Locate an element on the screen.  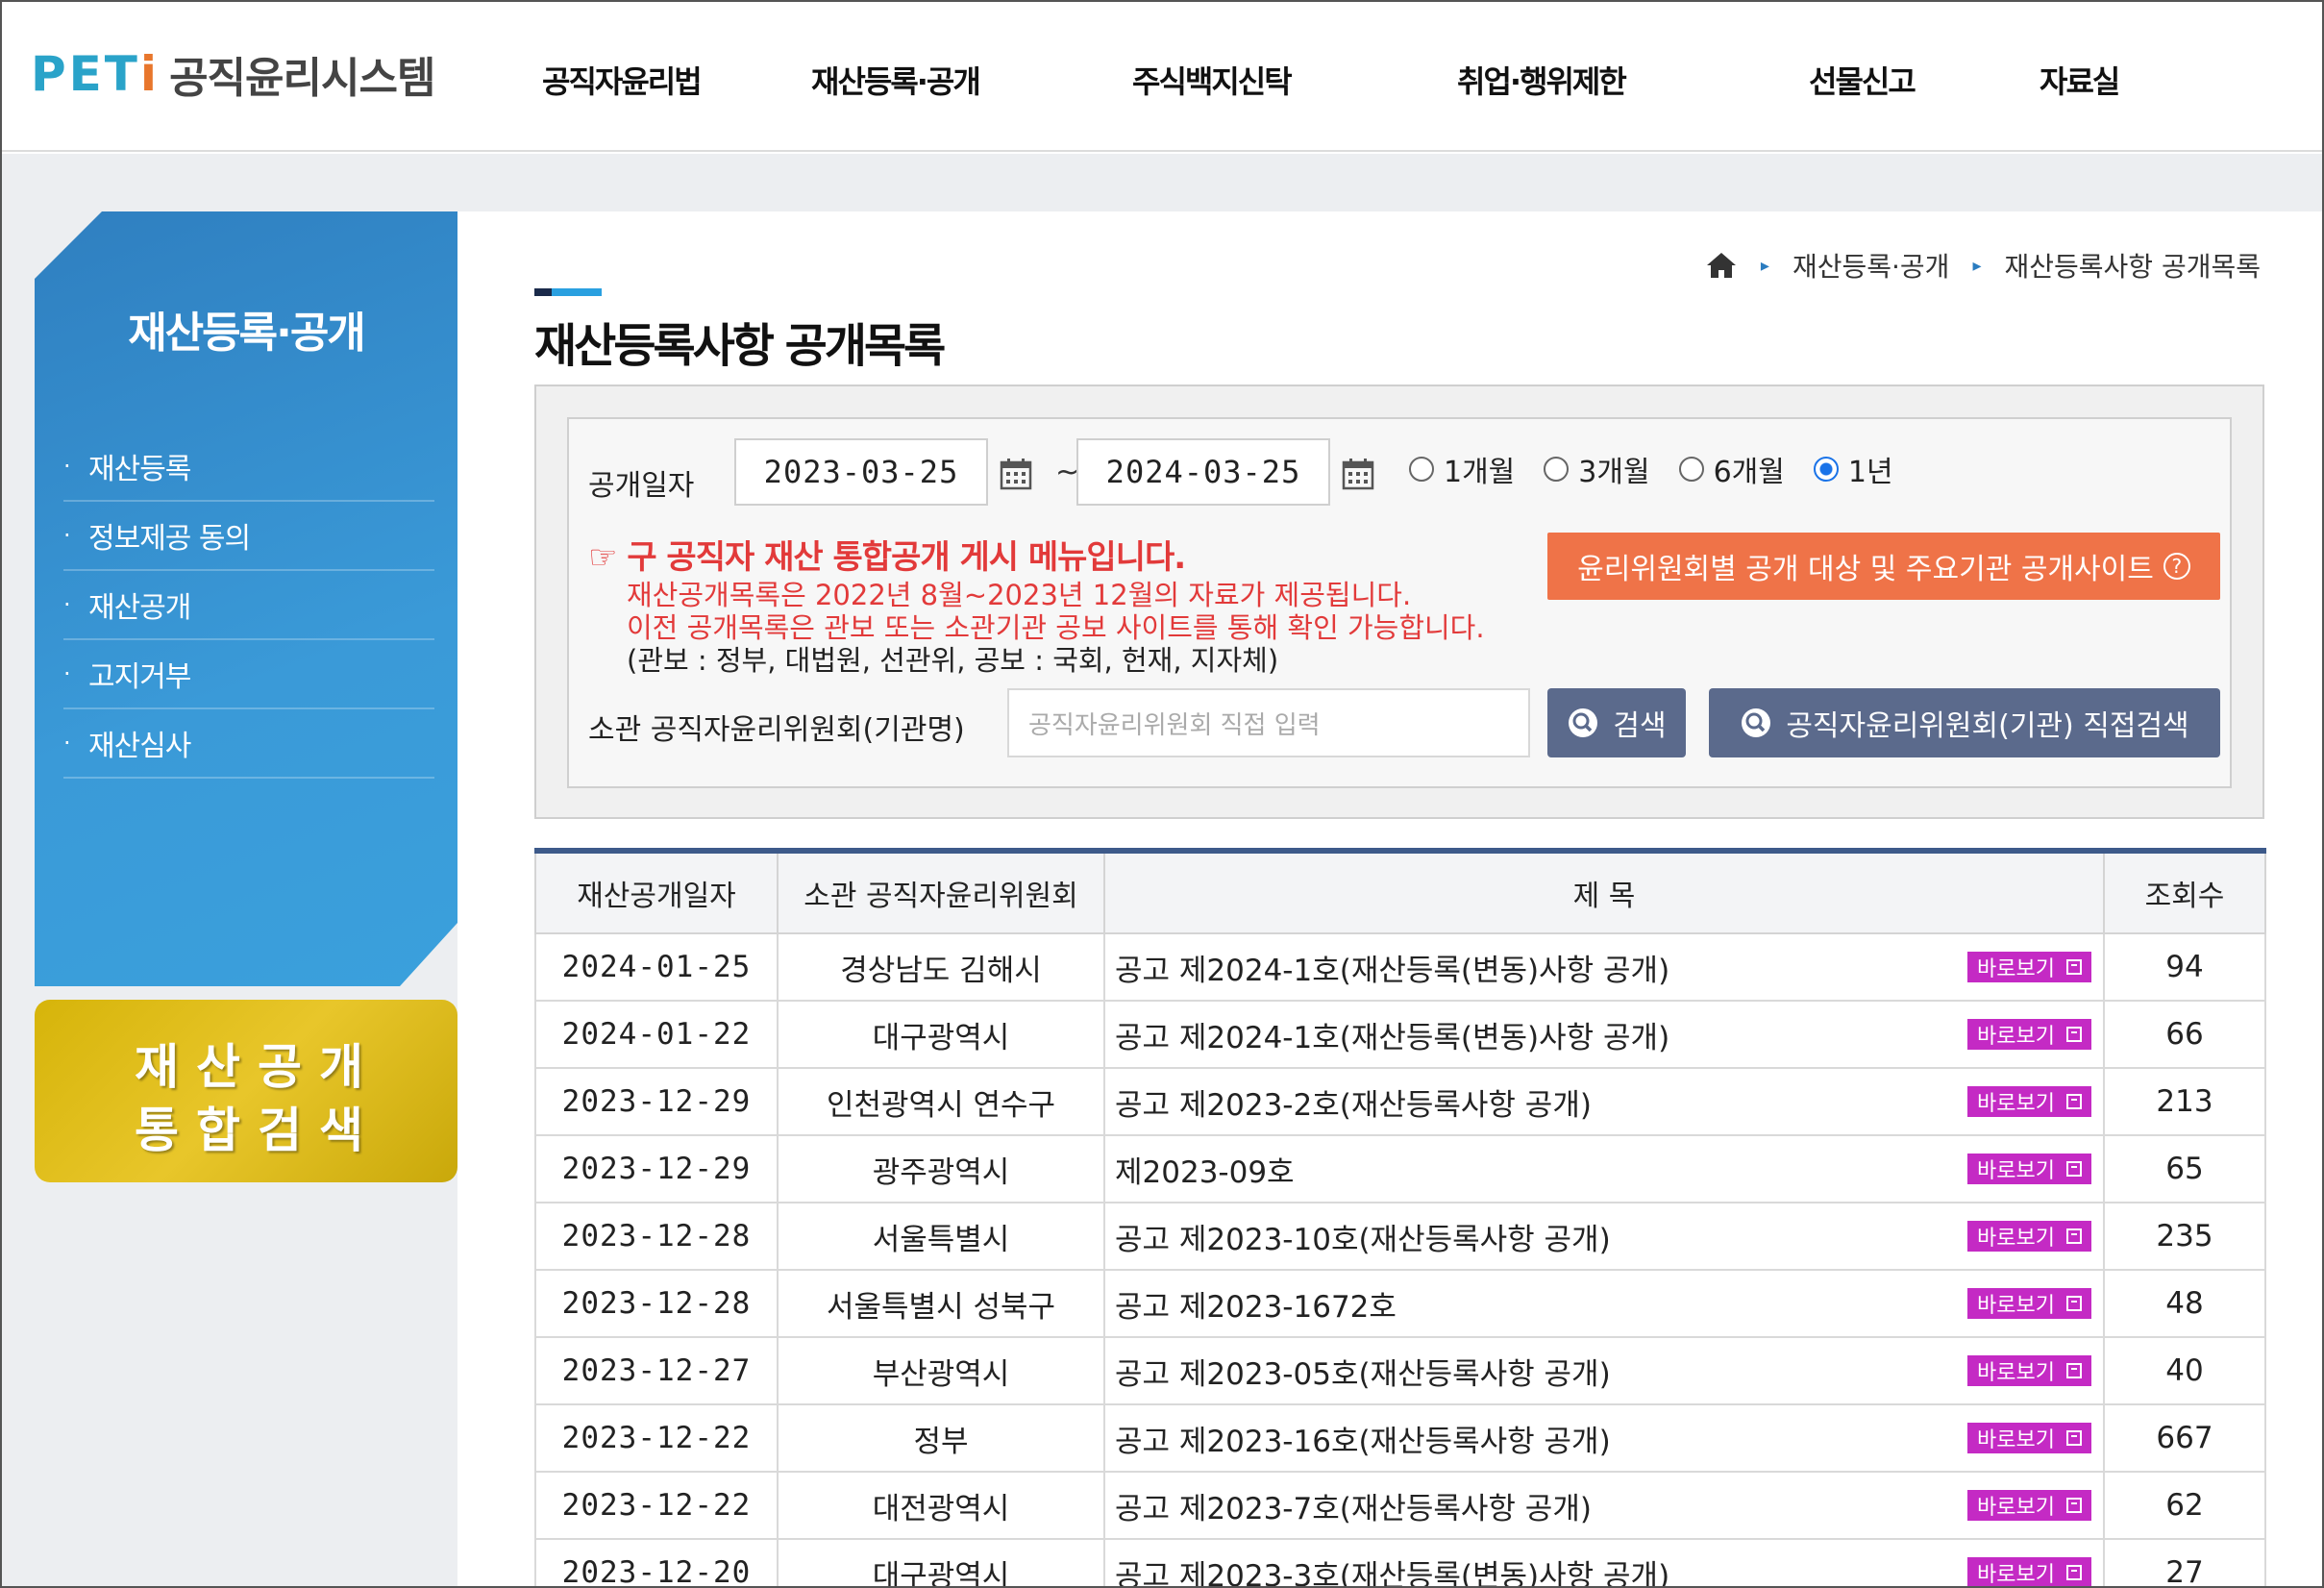
sidebar-item-label: 재산공개 is located at coordinates (139, 608).